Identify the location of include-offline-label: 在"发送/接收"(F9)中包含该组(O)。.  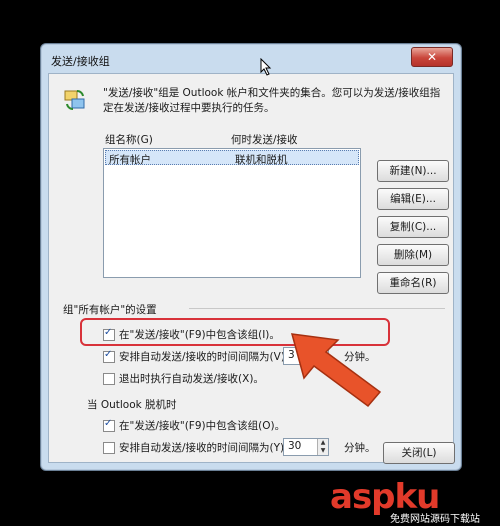
(202, 426).